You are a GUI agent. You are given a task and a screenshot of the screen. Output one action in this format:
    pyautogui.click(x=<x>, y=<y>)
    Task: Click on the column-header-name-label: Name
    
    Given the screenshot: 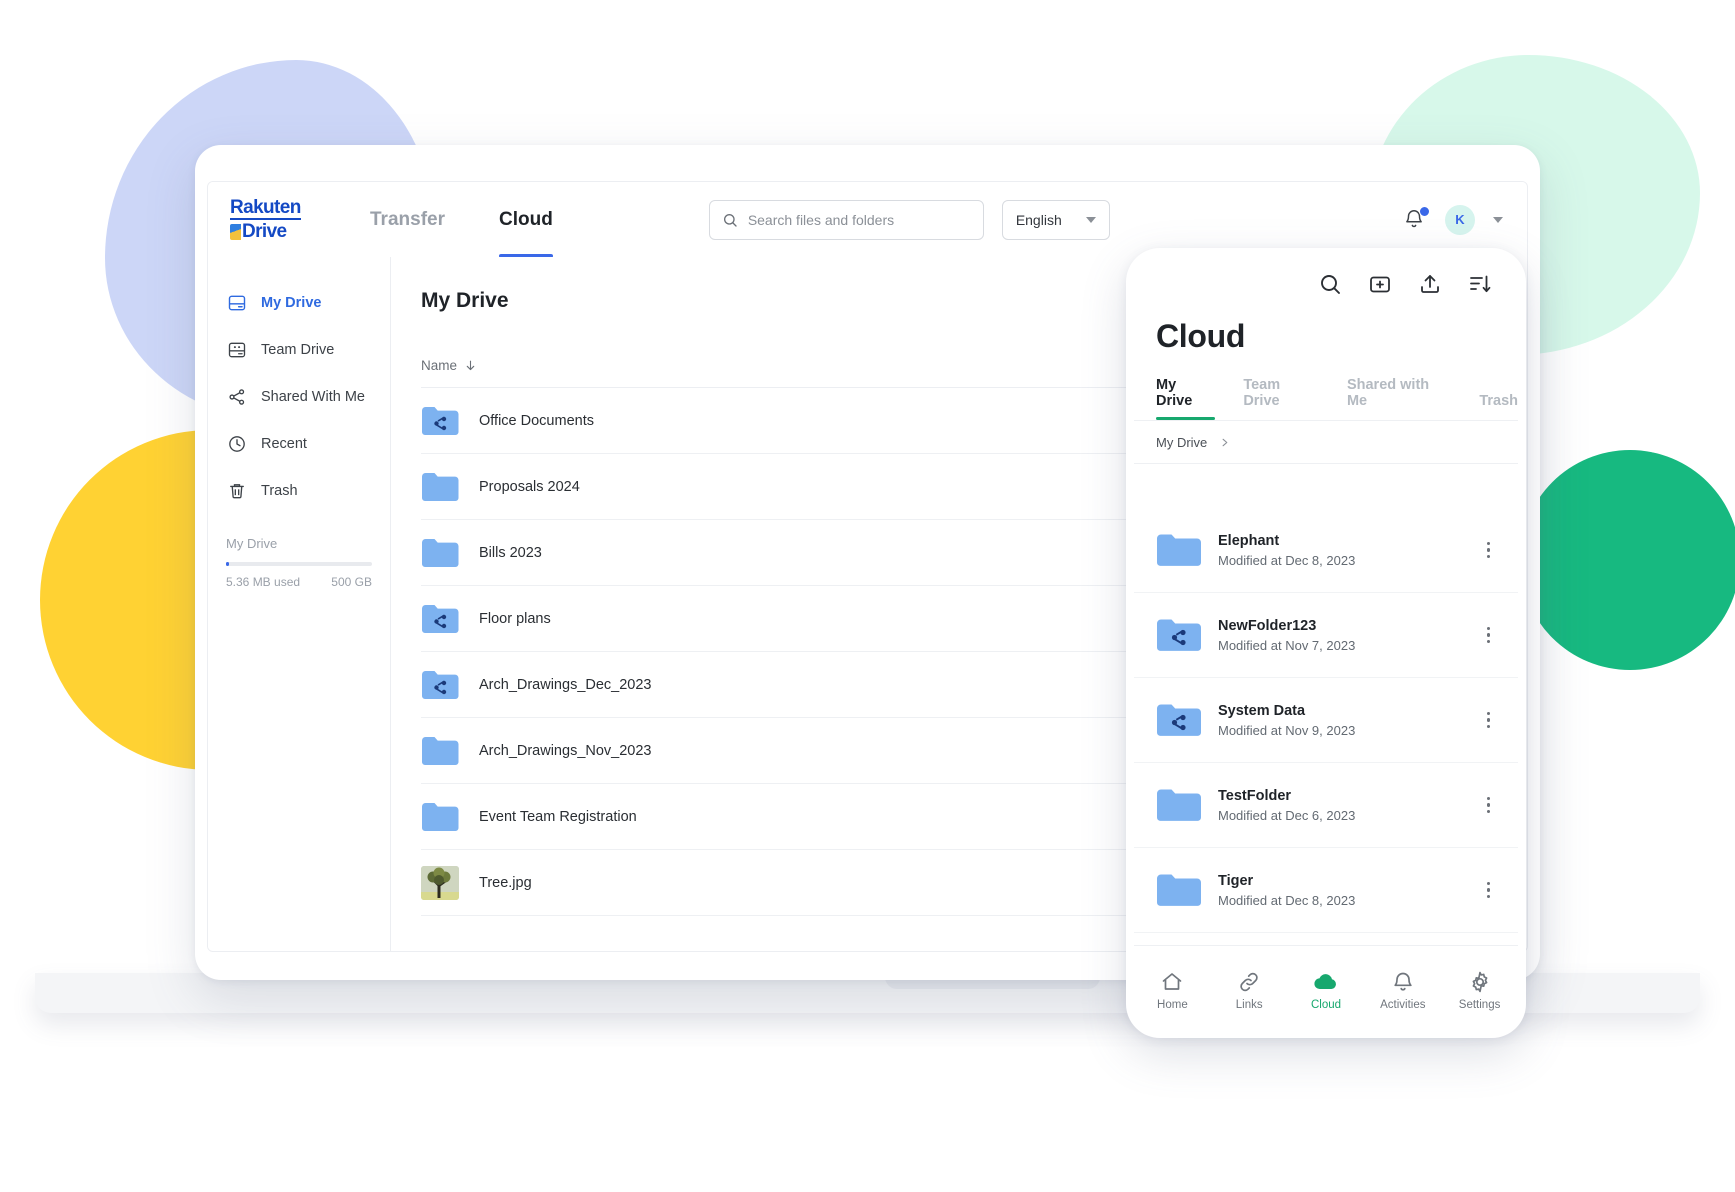 What is the action you would take?
    pyautogui.click(x=439, y=365)
    